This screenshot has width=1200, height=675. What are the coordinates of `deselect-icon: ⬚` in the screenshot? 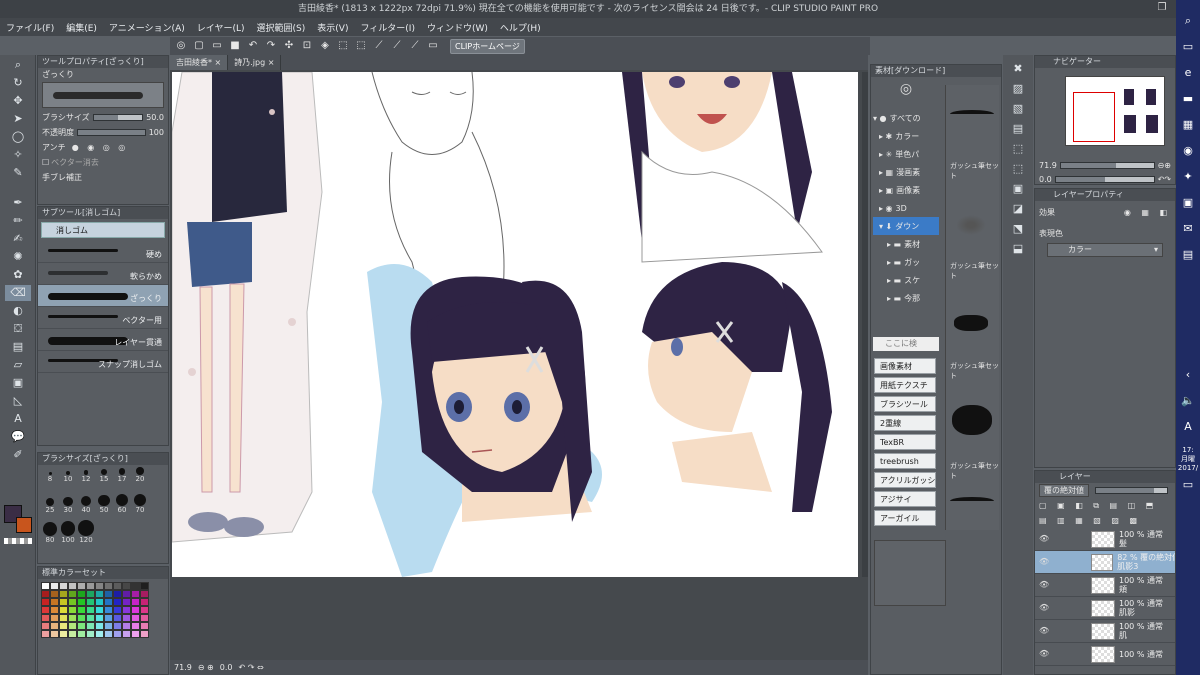 It's located at (343, 46).